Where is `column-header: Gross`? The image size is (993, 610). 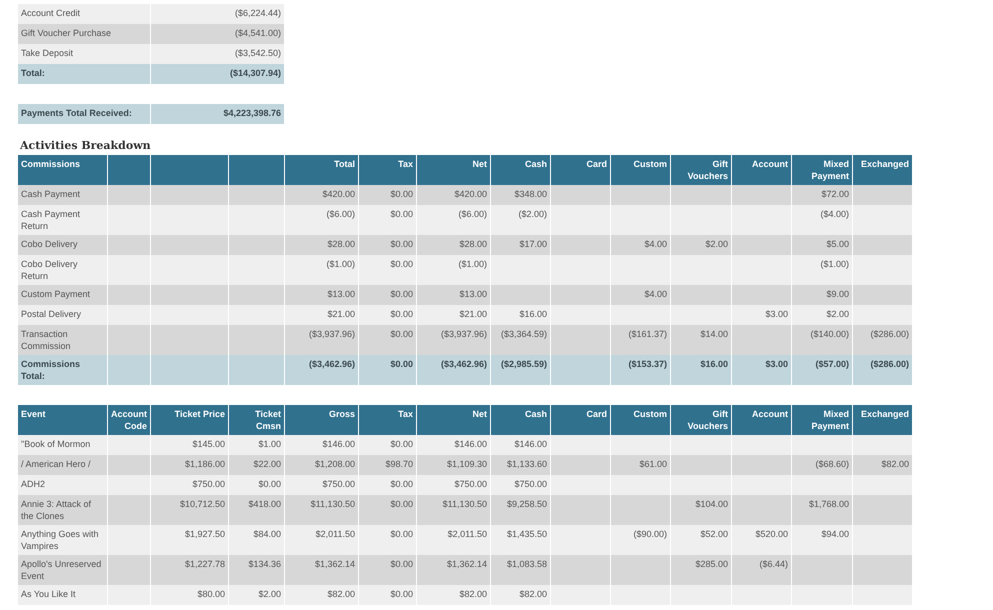 column-header: Gross is located at coordinates (341, 414).